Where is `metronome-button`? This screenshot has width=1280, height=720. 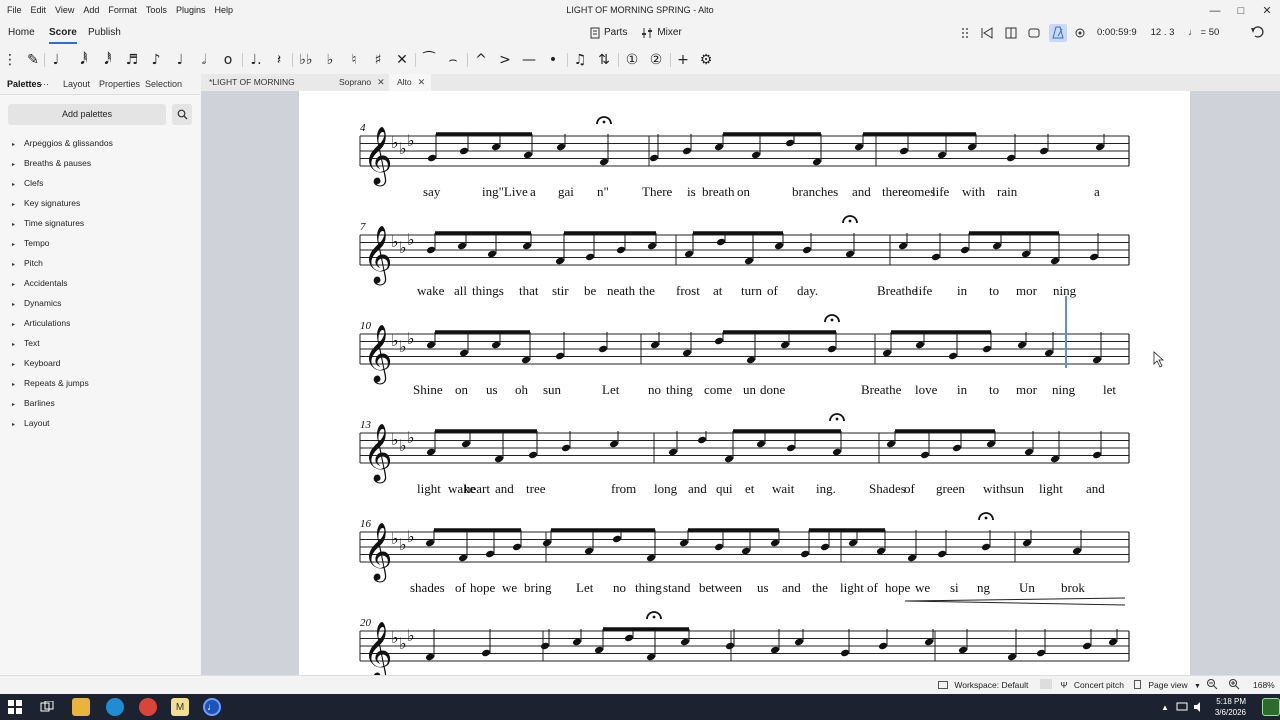 metronome-button is located at coordinates (1058, 32).